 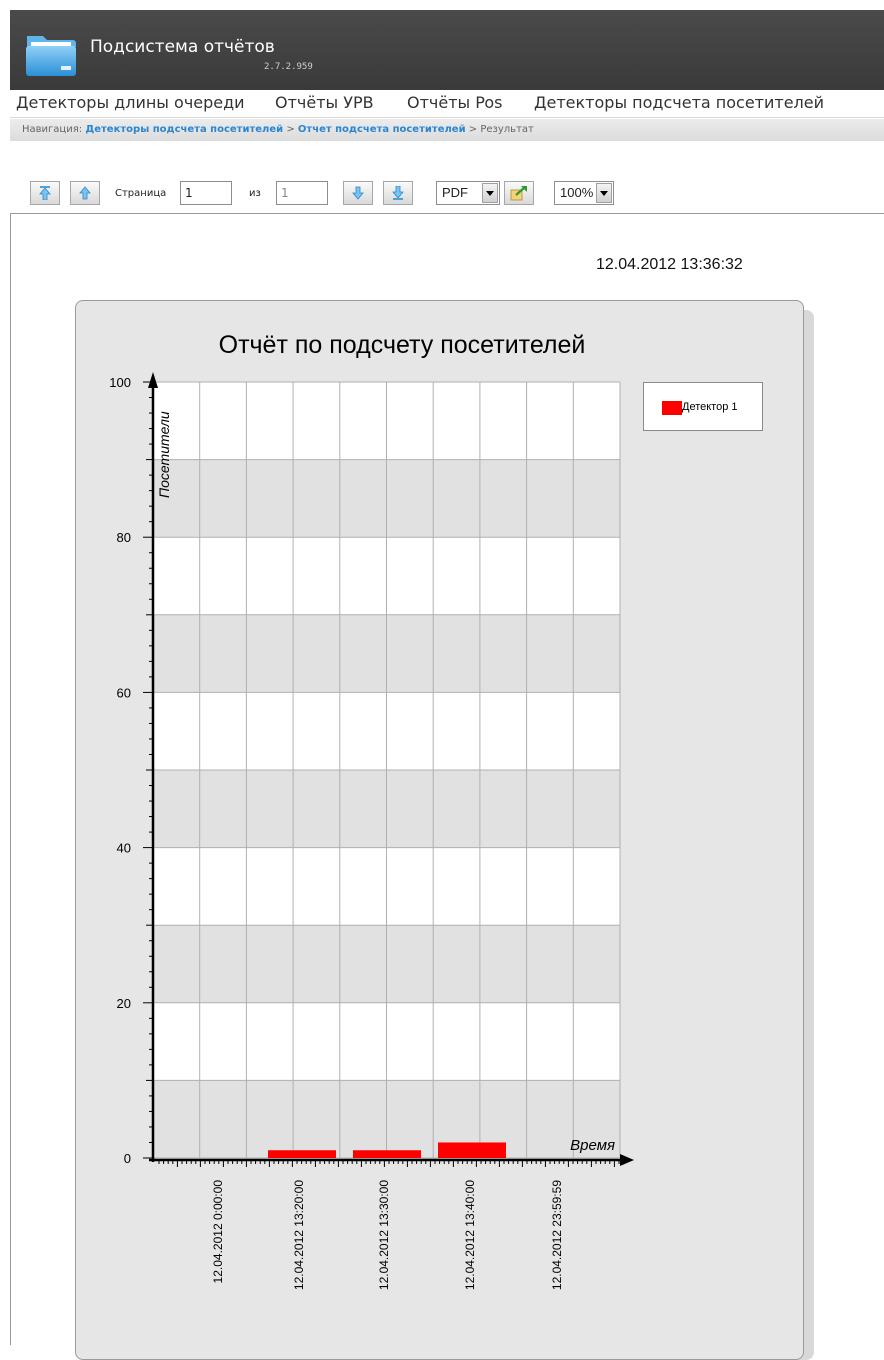 What do you see at coordinates (124, 848) in the screenshot?
I see `y-tick-label: 40` at bounding box center [124, 848].